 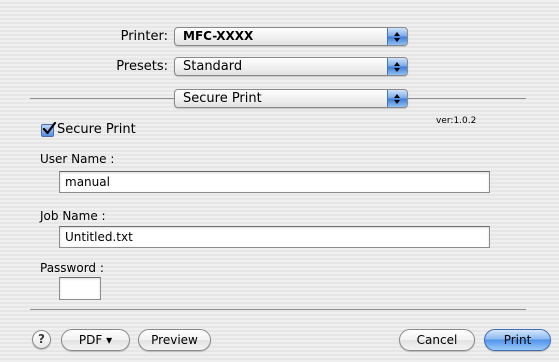 I want to click on print-button: Print, so click(x=517, y=340).